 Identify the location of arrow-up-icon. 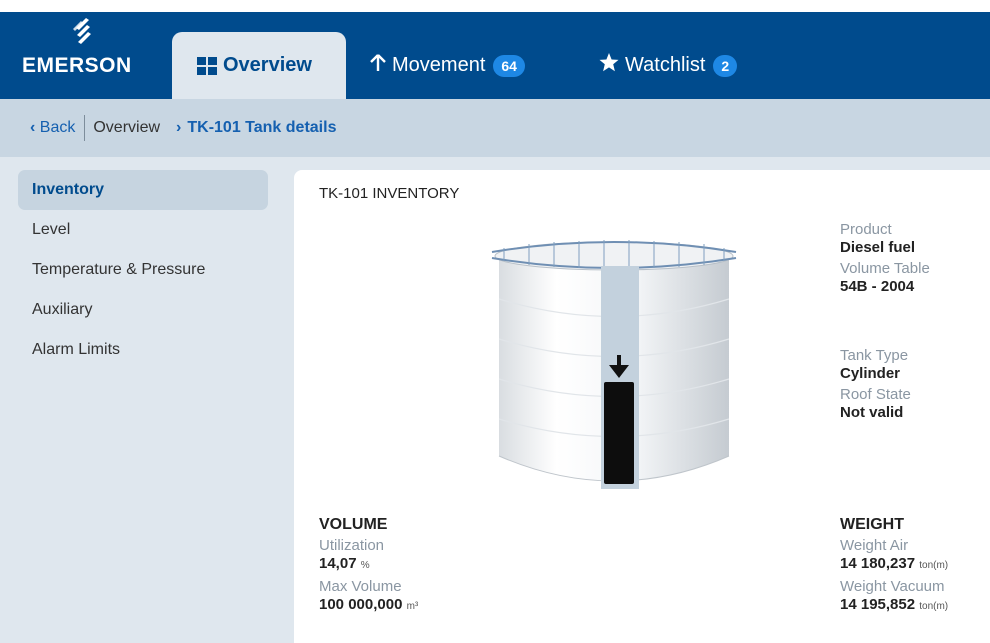
(378, 65).